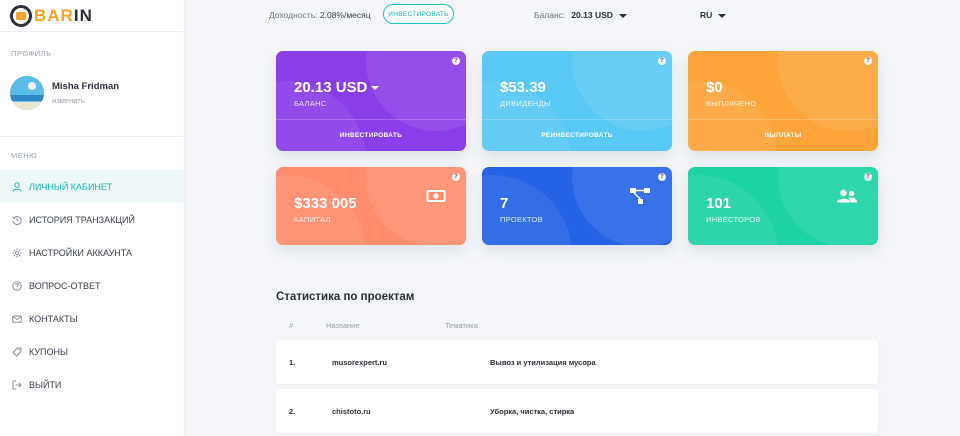 Image resolution: width=960 pixels, height=436 pixels. I want to click on sidebar-item-faq: ВОПРОС-ОТВЕТ, so click(92, 285).